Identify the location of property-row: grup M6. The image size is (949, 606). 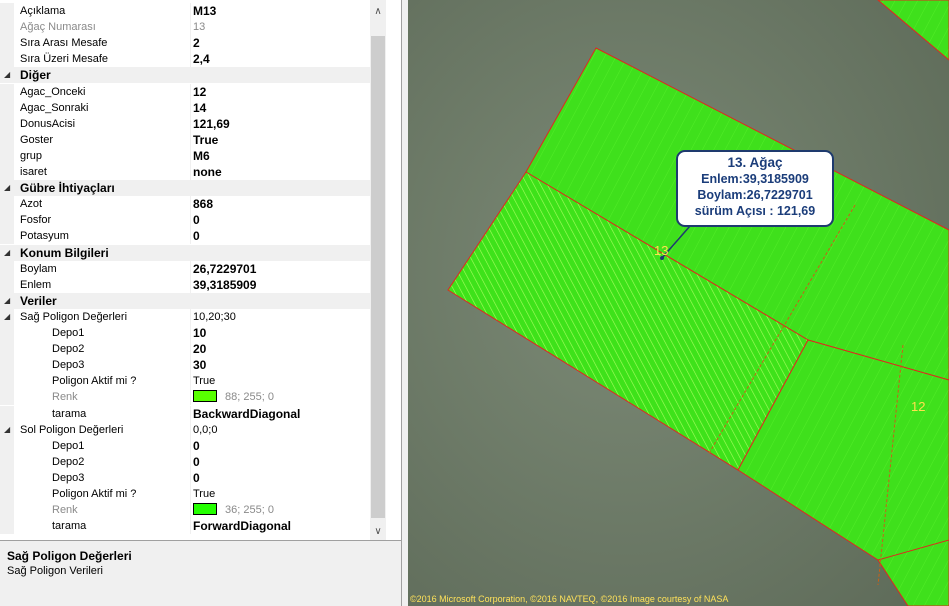
(185, 155).